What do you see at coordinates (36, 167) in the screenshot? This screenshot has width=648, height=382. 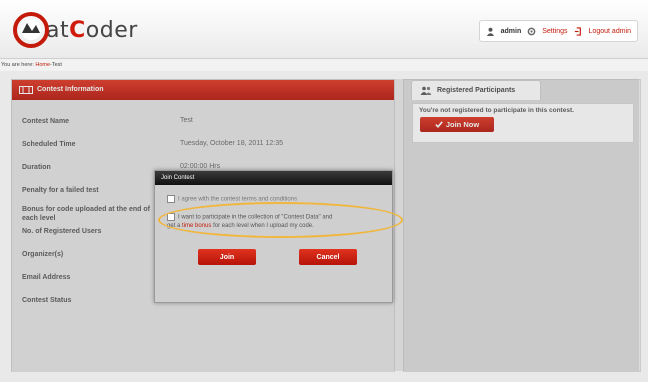 I see `info-label: Duration` at bounding box center [36, 167].